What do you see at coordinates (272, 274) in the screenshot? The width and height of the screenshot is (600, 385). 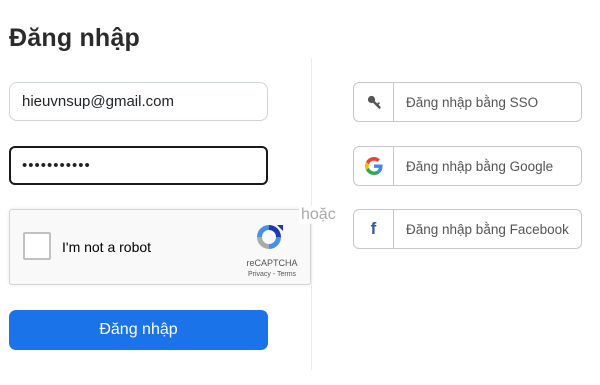 I see `recaptcha-terms-link: Privacy - Terms` at bounding box center [272, 274].